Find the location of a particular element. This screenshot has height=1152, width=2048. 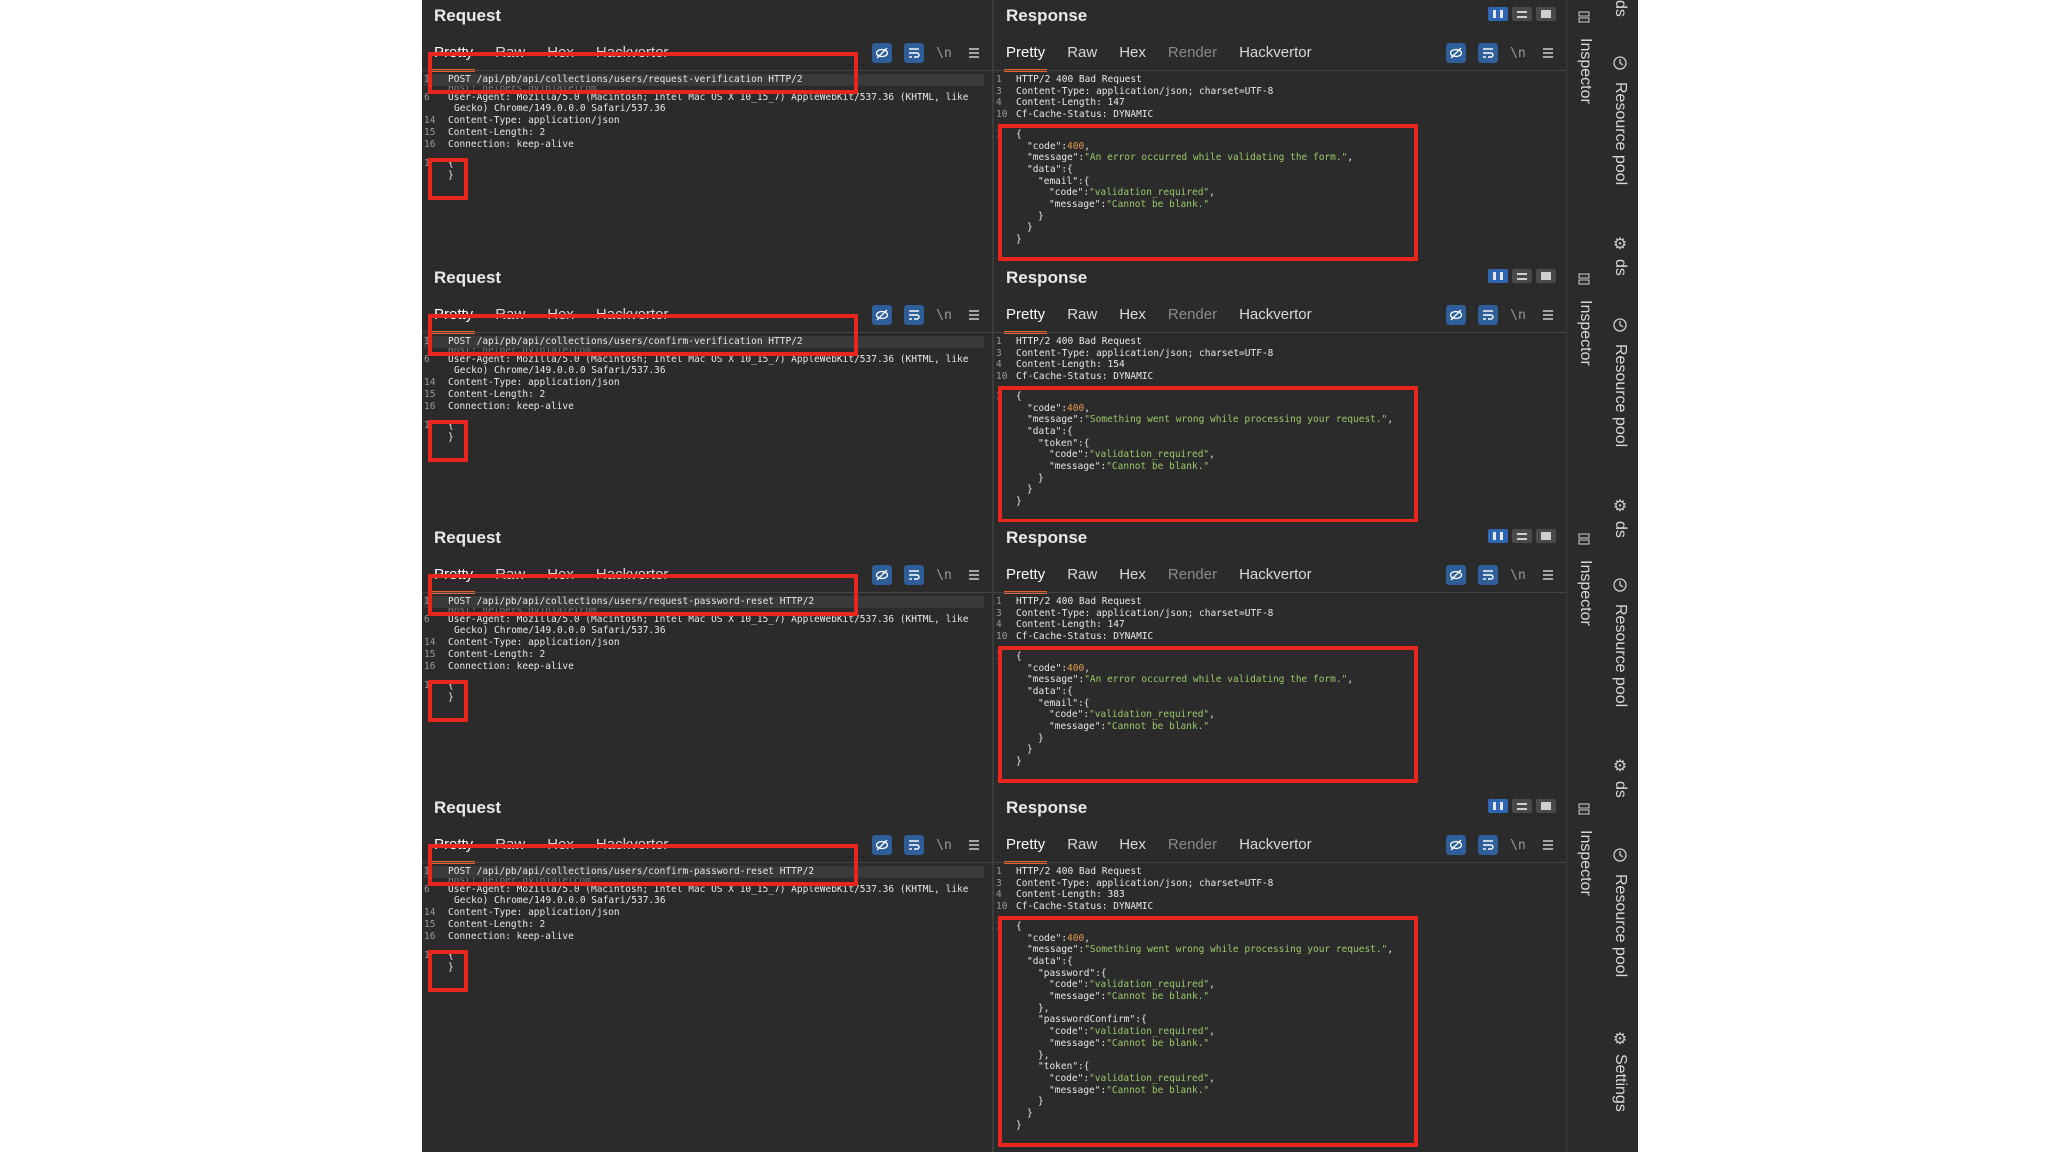

code-line: 15 Content-Length: 2 is located at coordinates (704, 395).